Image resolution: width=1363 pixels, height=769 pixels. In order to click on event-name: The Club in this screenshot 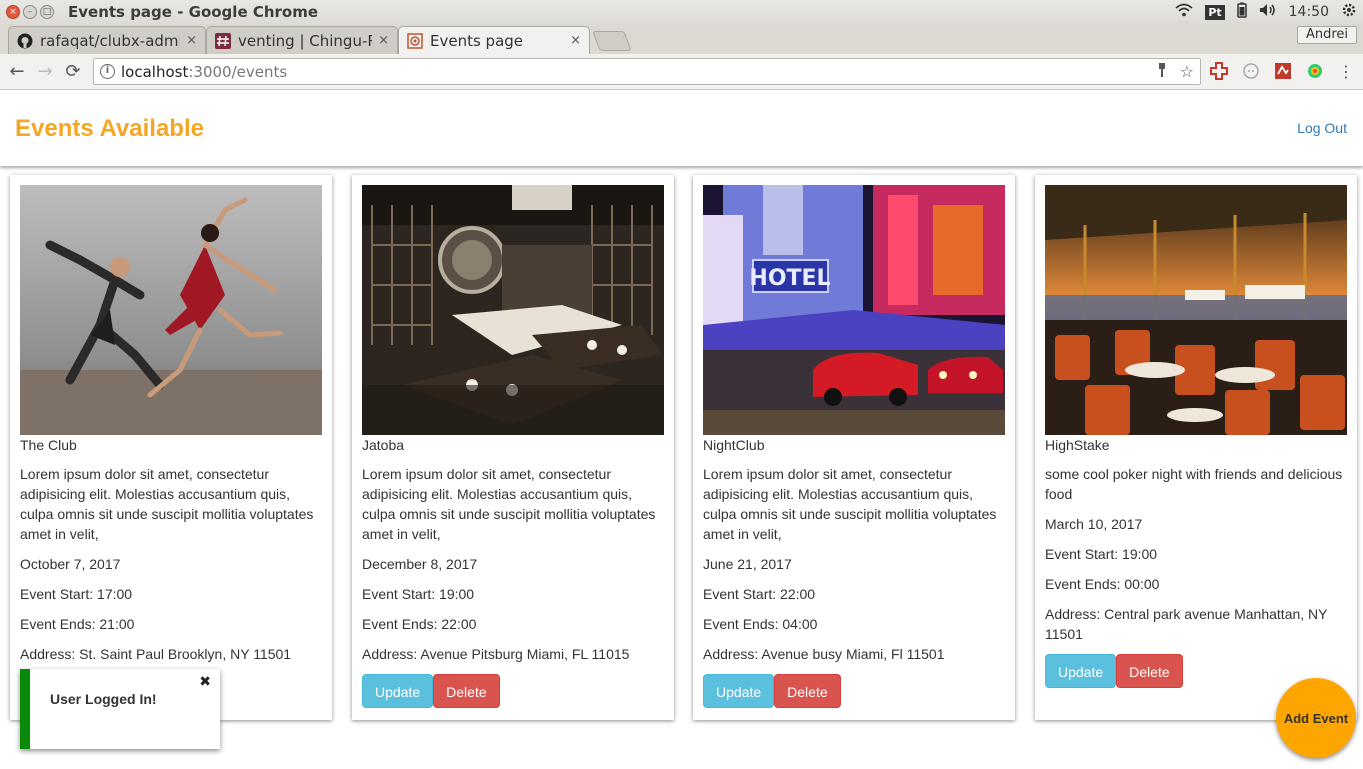, I will do `click(48, 445)`.